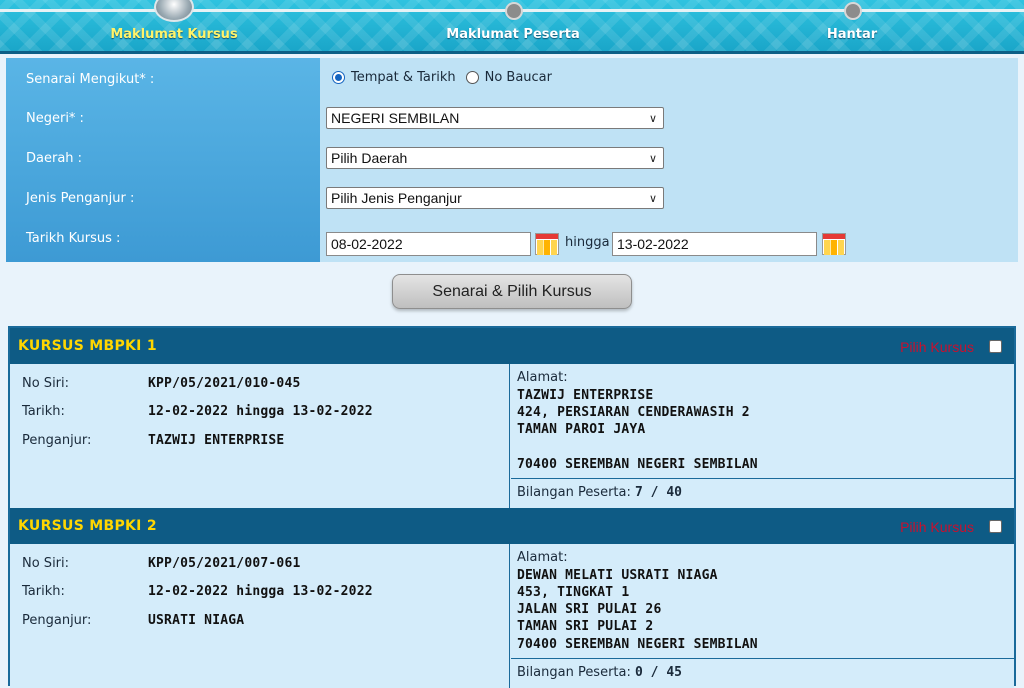 The image size is (1024, 688). Describe the element at coordinates (224, 563) in the screenshot. I see `no-siri-value: KPP/05/2021/007-061` at that location.